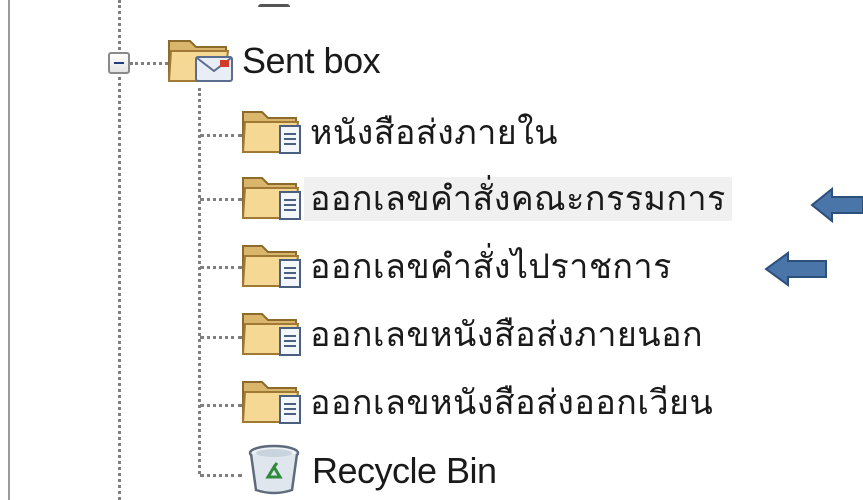 The height and width of the screenshot is (500, 863). What do you see at coordinates (119, 250) in the screenshot?
I see `tree-connector-root` at bounding box center [119, 250].